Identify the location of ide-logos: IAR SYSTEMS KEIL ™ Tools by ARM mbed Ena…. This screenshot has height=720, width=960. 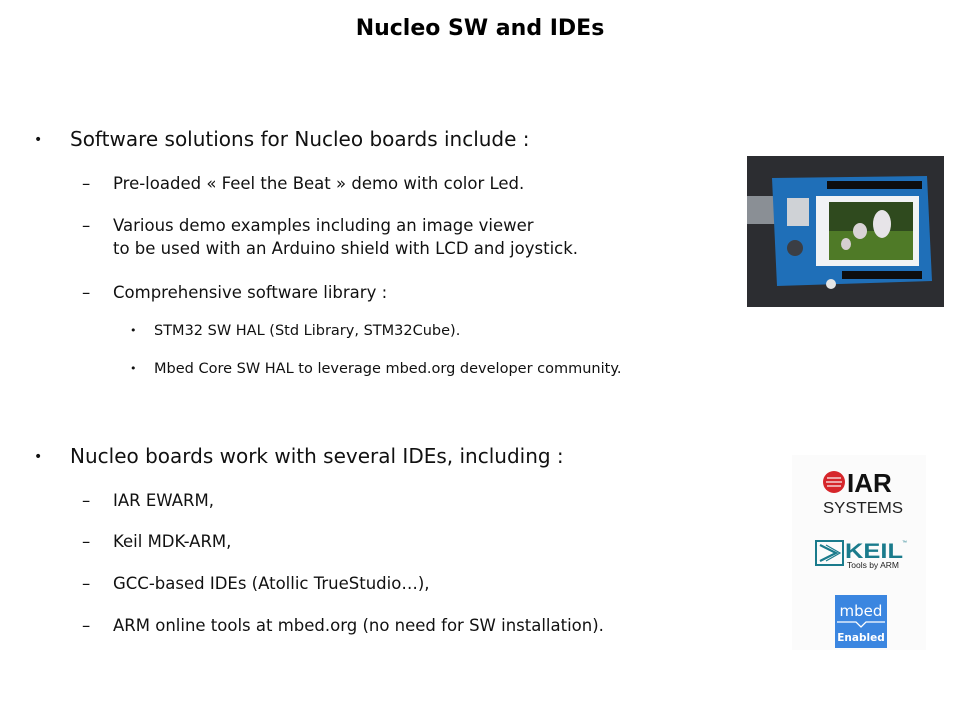
(859, 552).